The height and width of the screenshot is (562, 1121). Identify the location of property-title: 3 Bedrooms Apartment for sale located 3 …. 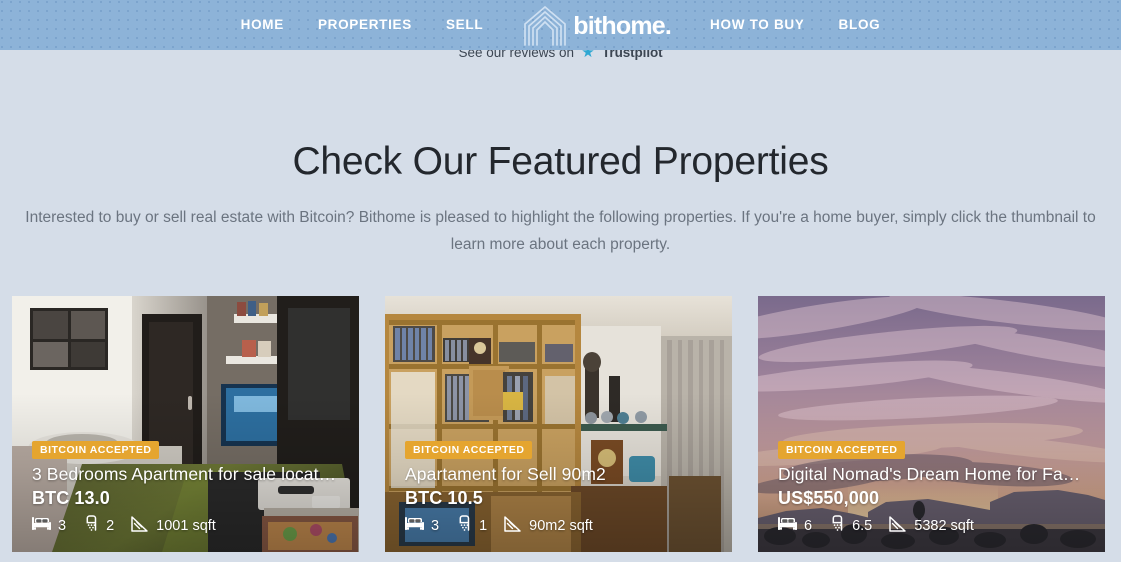
(185, 474).